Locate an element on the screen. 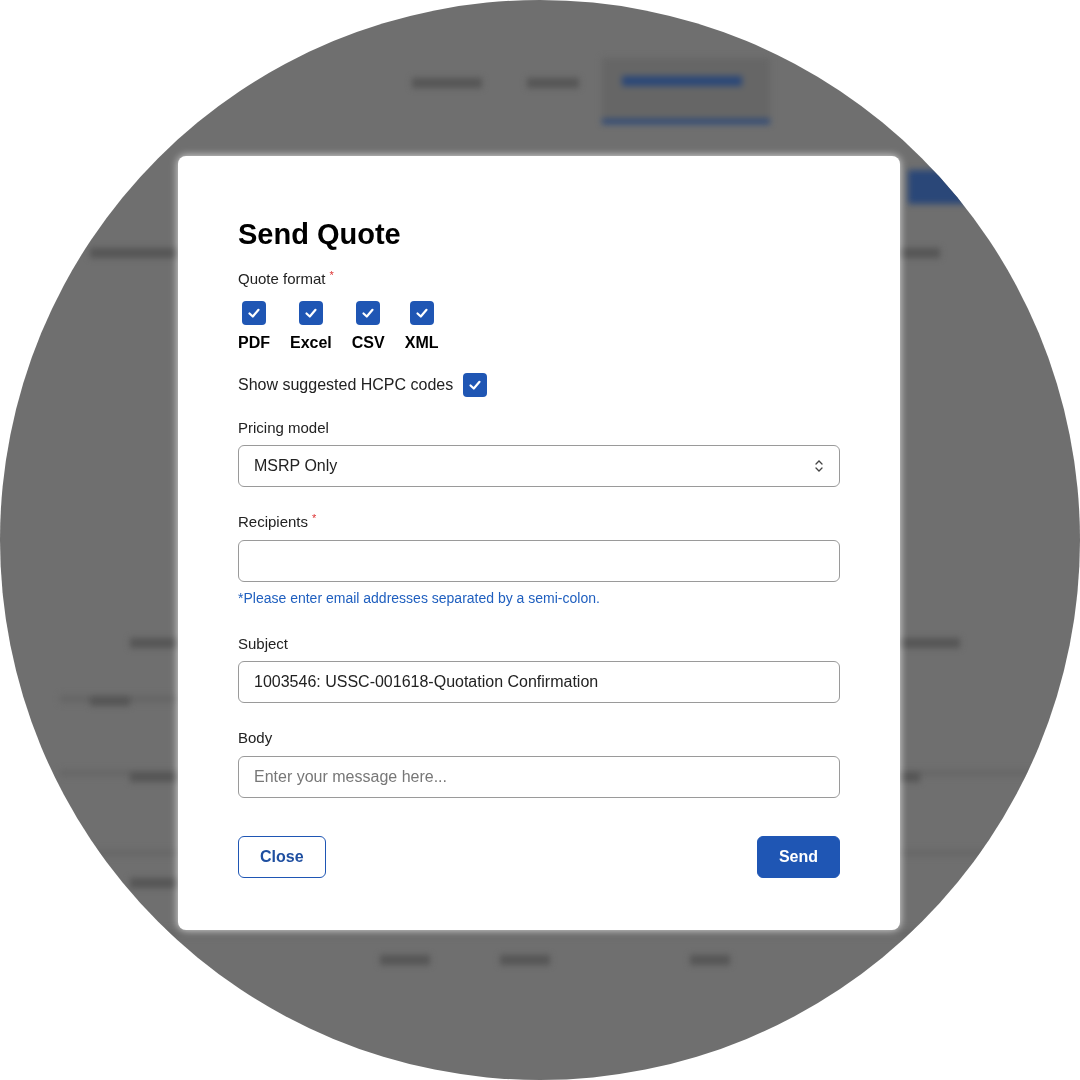  close-button: Close is located at coordinates (282, 856).